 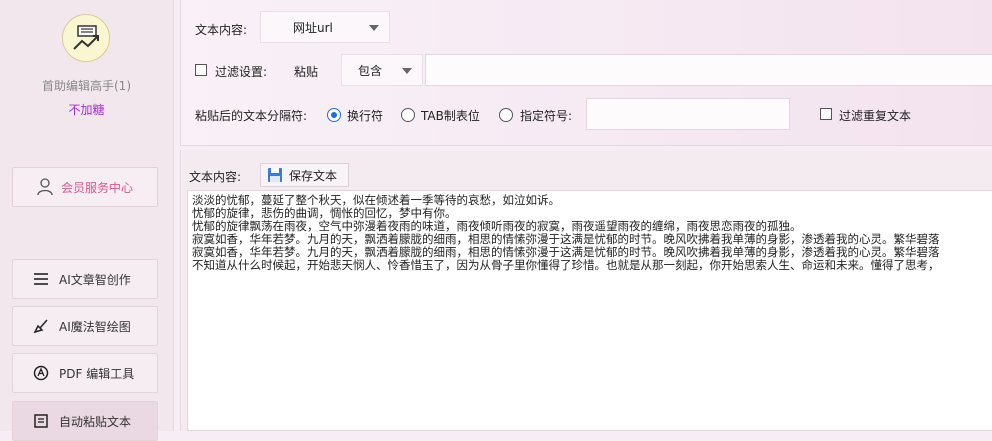 I want to click on separator-tab-label: TAB制表位, so click(x=450, y=116).